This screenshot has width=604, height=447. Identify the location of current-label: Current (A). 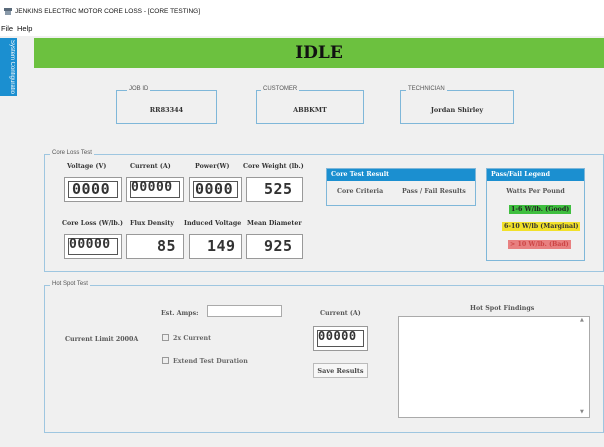
(150, 166).